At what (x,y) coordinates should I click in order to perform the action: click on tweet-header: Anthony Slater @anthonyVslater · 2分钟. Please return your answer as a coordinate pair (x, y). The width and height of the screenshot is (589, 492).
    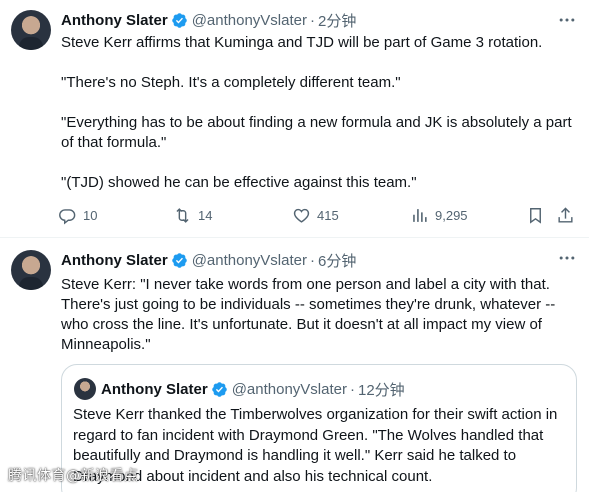
    Looking at the image, I should click on (208, 20).